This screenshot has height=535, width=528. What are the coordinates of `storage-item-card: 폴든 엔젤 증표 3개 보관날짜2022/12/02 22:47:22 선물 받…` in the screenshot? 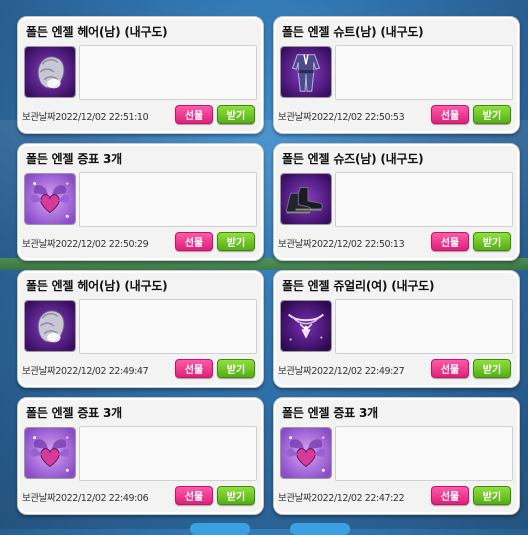 It's located at (396, 456).